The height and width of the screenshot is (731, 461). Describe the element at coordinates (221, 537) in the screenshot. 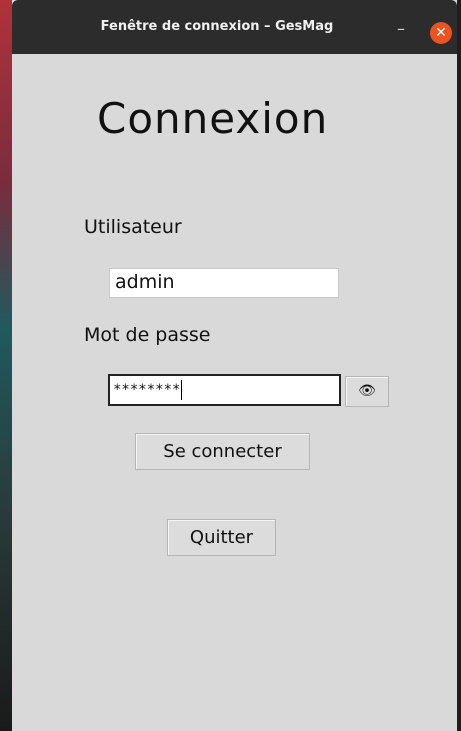

I see `quit-button: Quitter` at that location.